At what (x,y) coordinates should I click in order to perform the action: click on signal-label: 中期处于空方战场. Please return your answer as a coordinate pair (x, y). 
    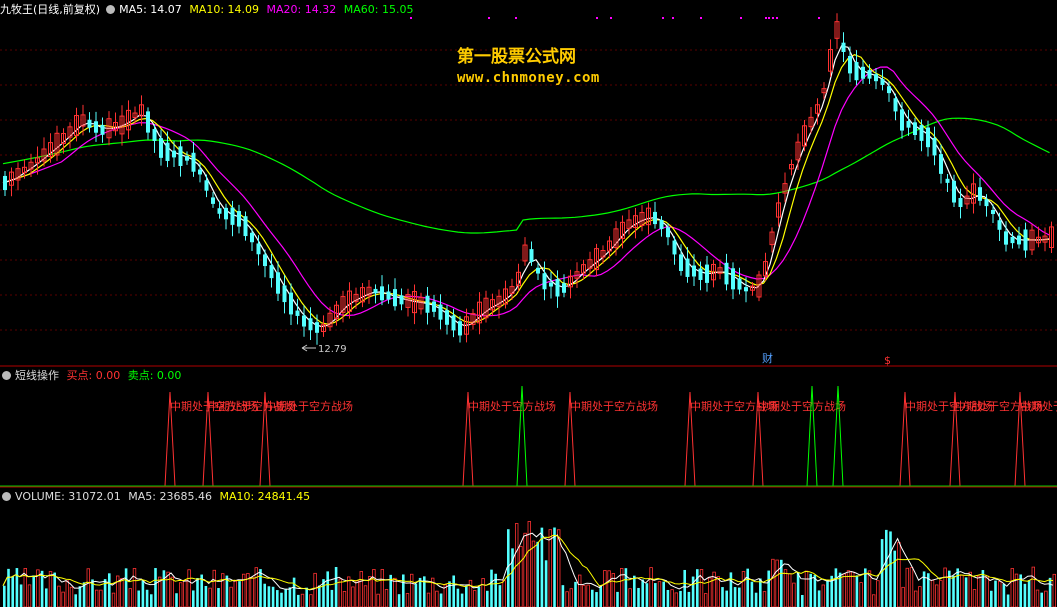
    Looking at the image, I should click on (1038, 406).